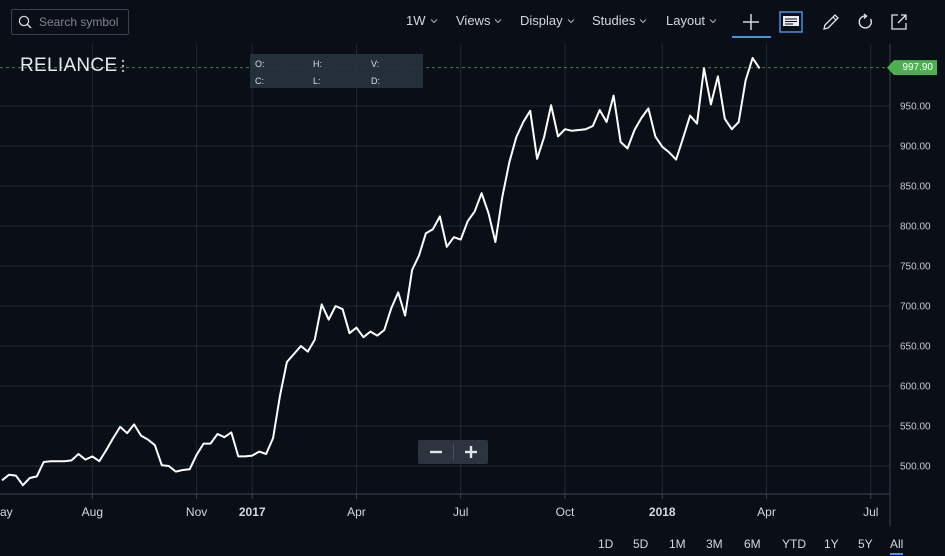  Describe the element at coordinates (565, 512) in the screenshot. I see `x-tick-label: Oct` at that location.